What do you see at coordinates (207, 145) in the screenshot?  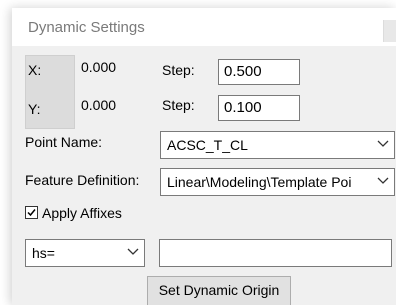 I see `point-name-value: ACSC_T_CL` at bounding box center [207, 145].